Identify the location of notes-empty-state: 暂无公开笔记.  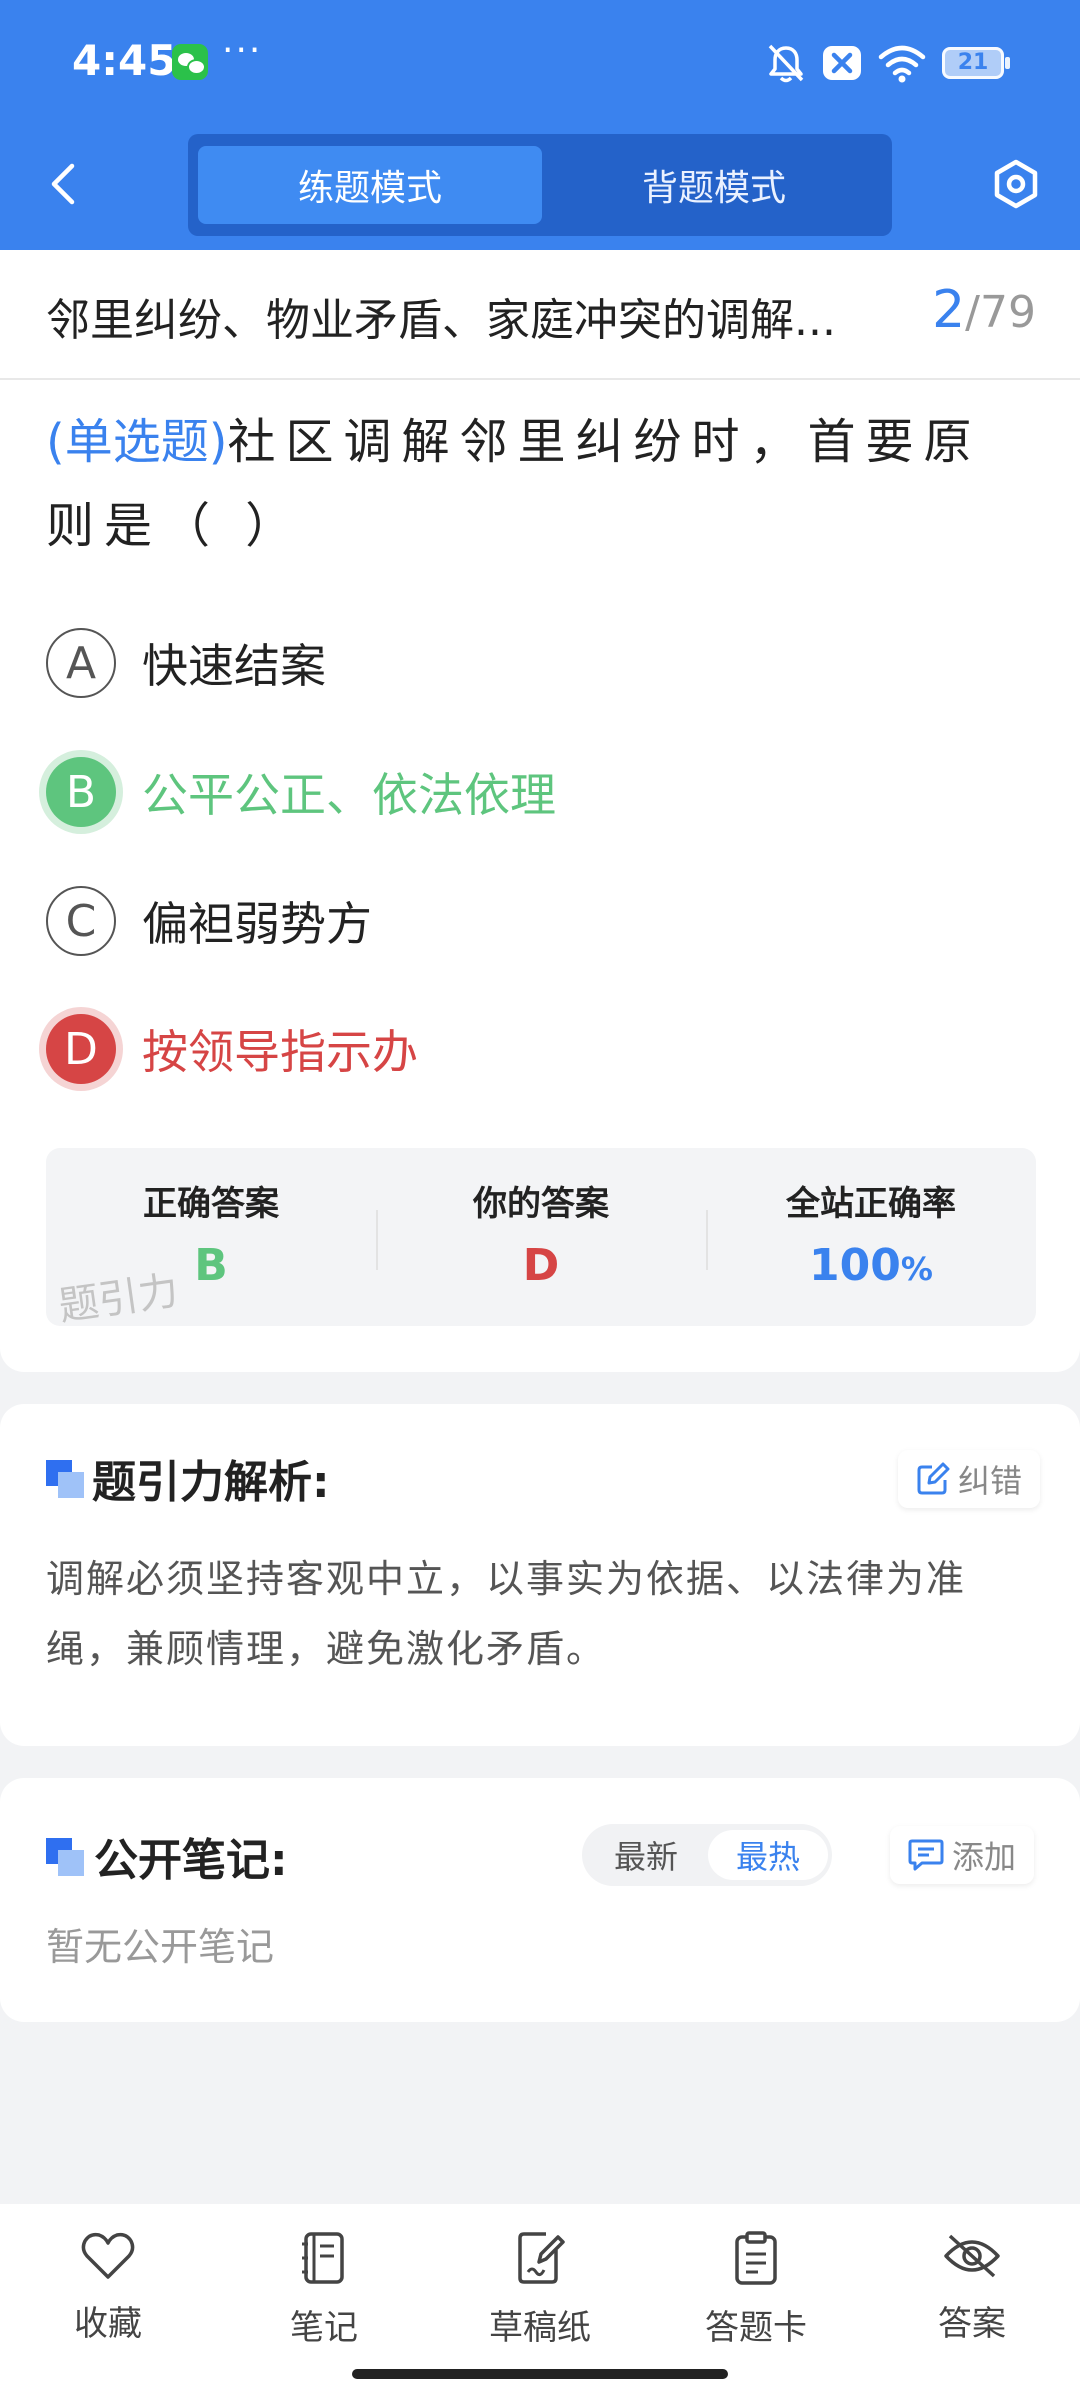
(160, 1947).